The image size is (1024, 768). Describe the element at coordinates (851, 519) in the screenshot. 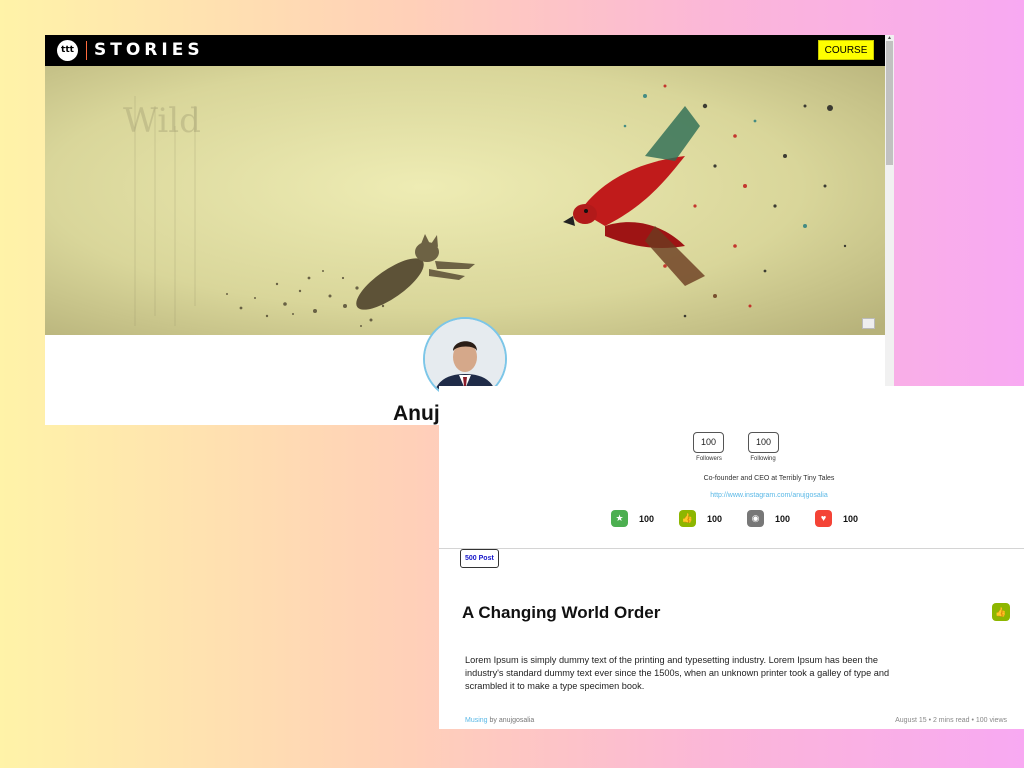

I see `hearts-count: 100` at that location.